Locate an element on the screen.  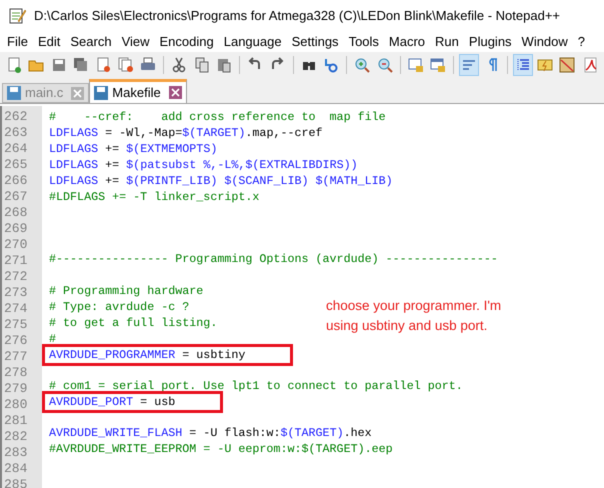
code-line: AVRDUDE_PROGRAMMER = usbtiny is located at coordinates (147, 354).